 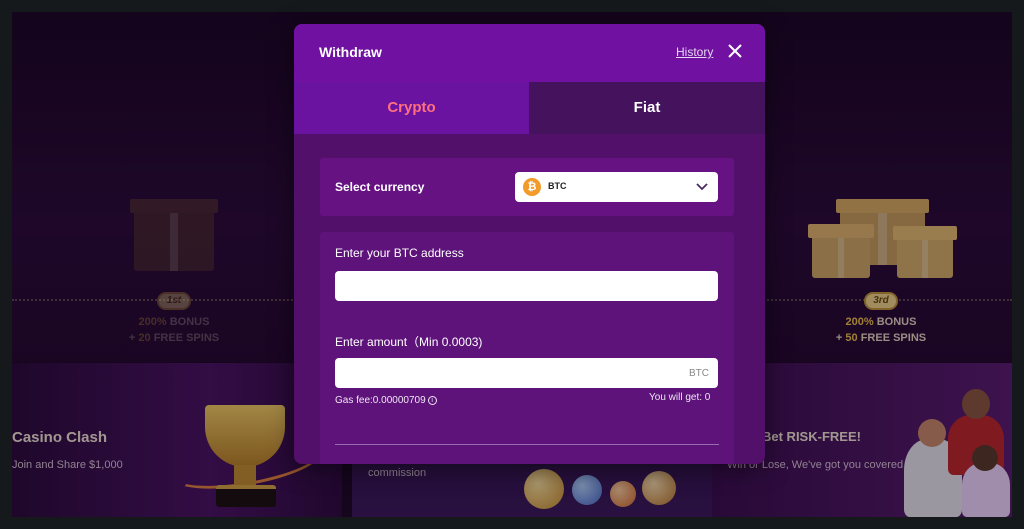 I want to click on chevron-down-icon, so click(x=702, y=187).